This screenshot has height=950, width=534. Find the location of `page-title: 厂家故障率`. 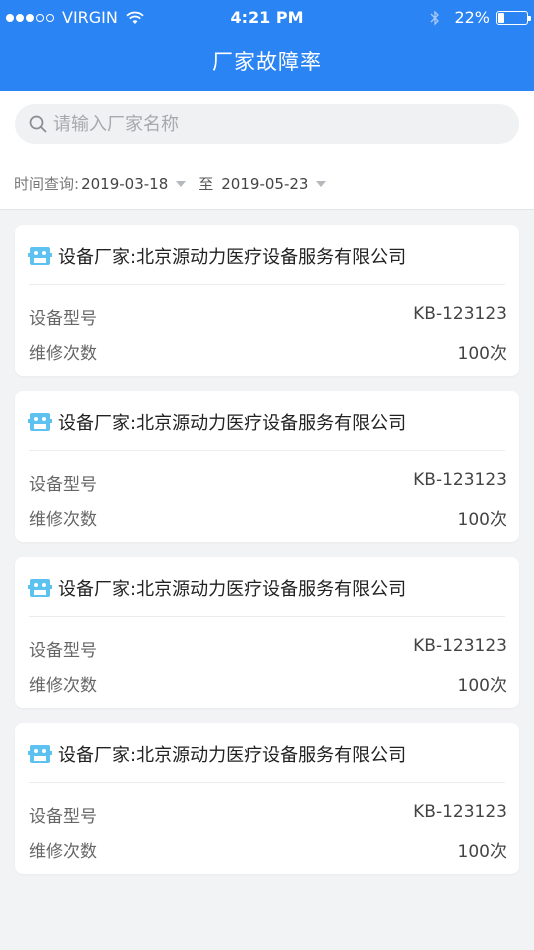

page-title: 厂家故障率 is located at coordinates (267, 62).